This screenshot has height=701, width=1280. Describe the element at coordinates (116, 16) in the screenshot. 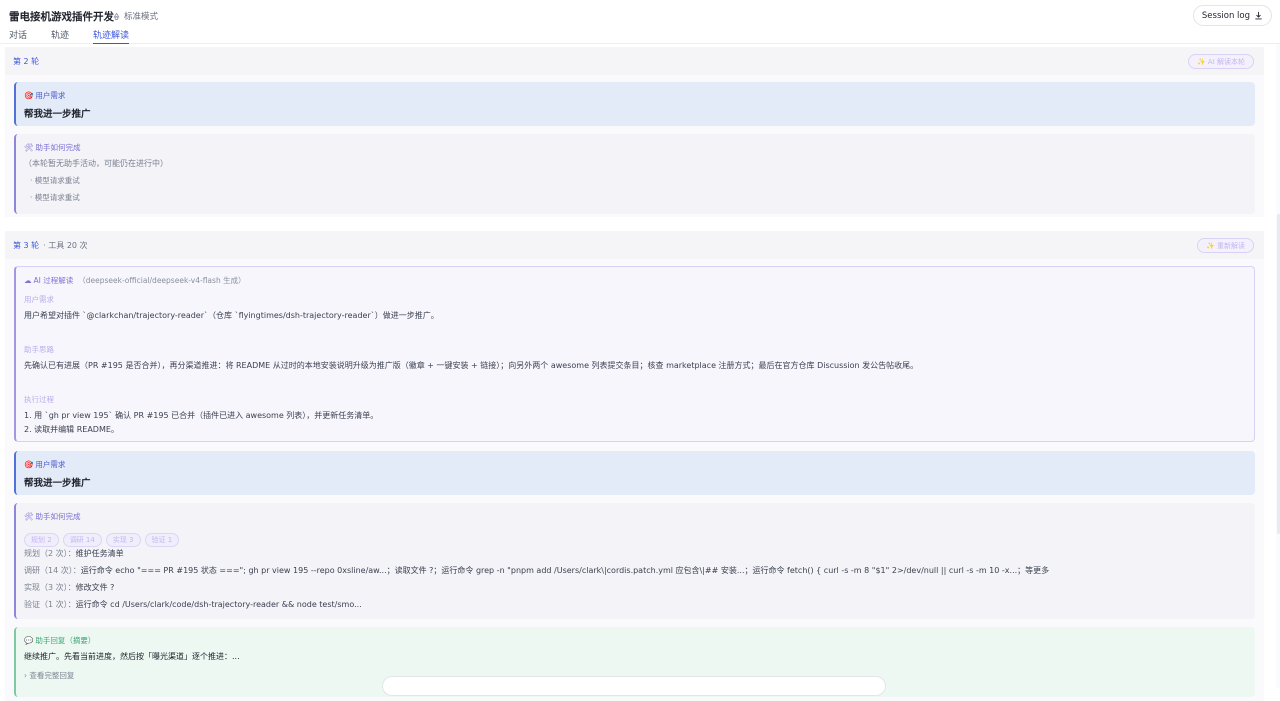

I see `recycle-icon` at that location.